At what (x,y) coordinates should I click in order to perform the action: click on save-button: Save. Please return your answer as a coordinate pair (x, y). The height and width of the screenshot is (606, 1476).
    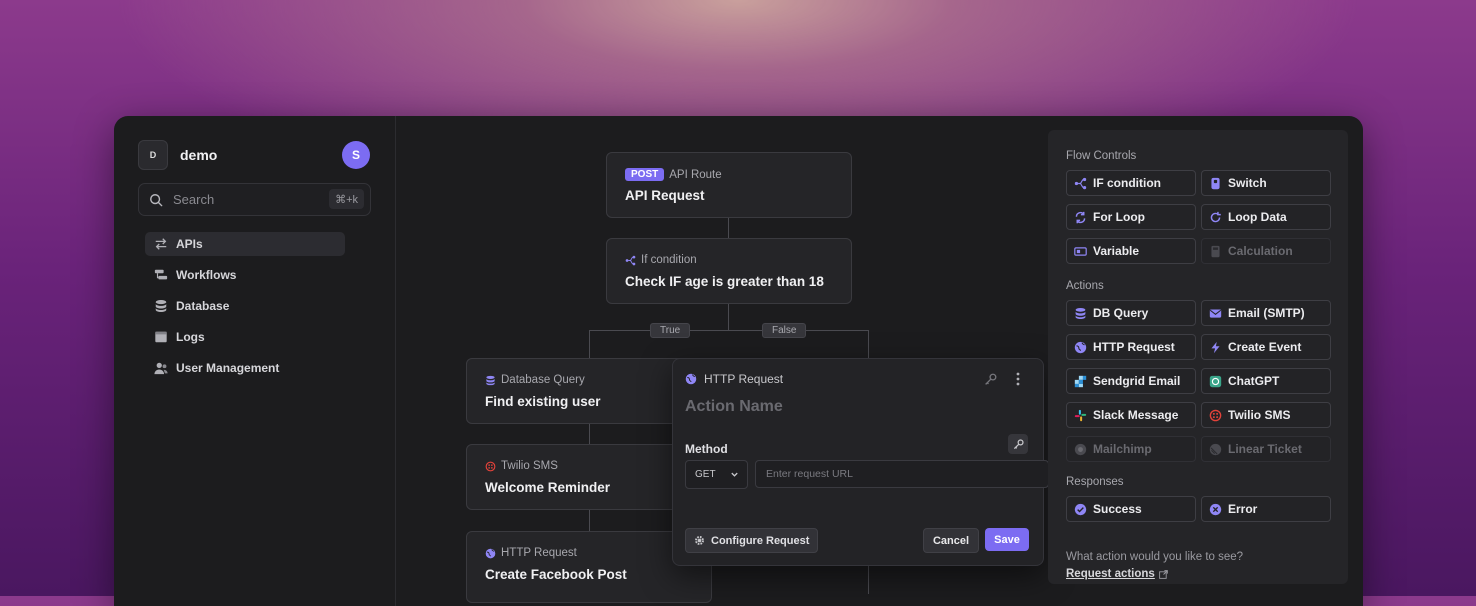
    Looking at the image, I should click on (1007, 539).